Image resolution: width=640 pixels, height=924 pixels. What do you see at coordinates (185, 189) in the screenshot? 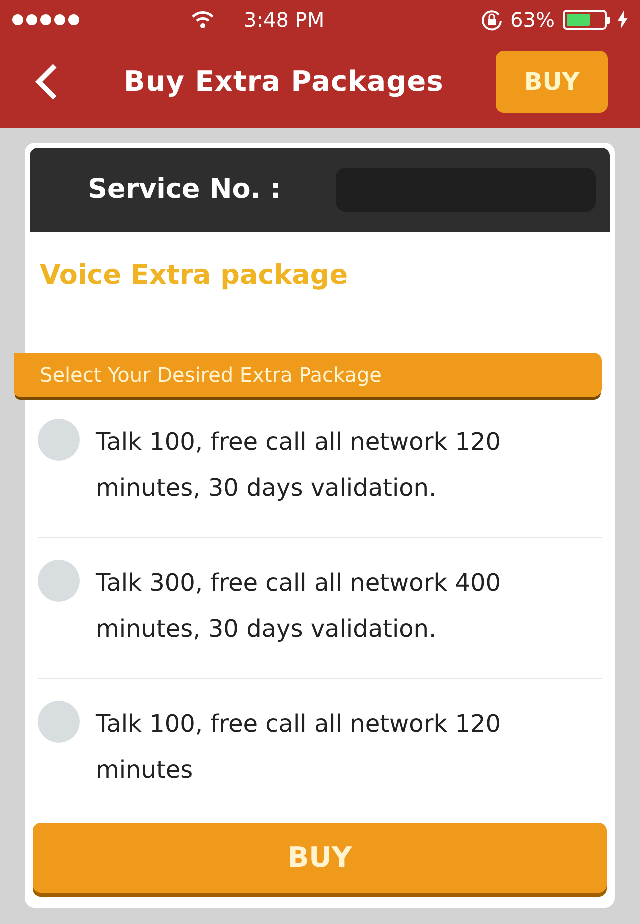
I see `service-label: Service No. :` at bounding box center [185, 189].